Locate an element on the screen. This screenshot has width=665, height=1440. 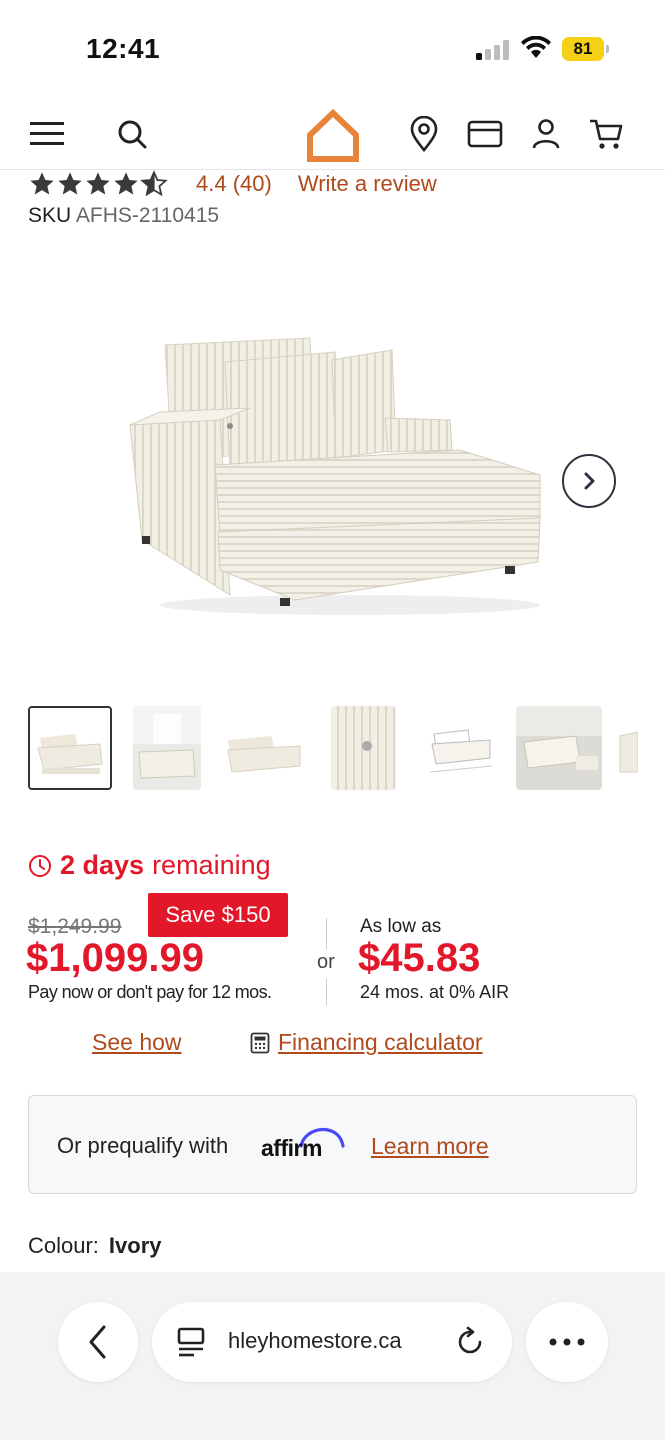
colour-label: Colour: is located at coordinates (63, 1245).